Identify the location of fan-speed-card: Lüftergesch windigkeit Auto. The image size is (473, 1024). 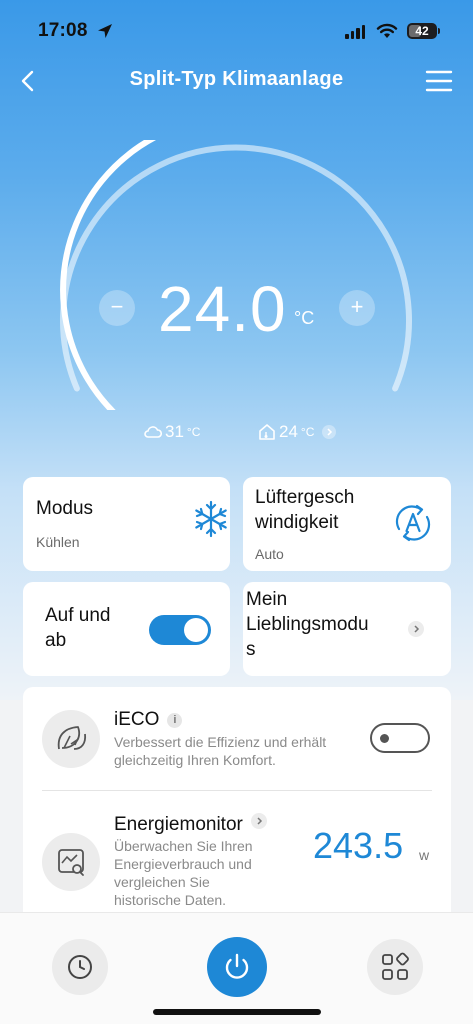
(347, 524).